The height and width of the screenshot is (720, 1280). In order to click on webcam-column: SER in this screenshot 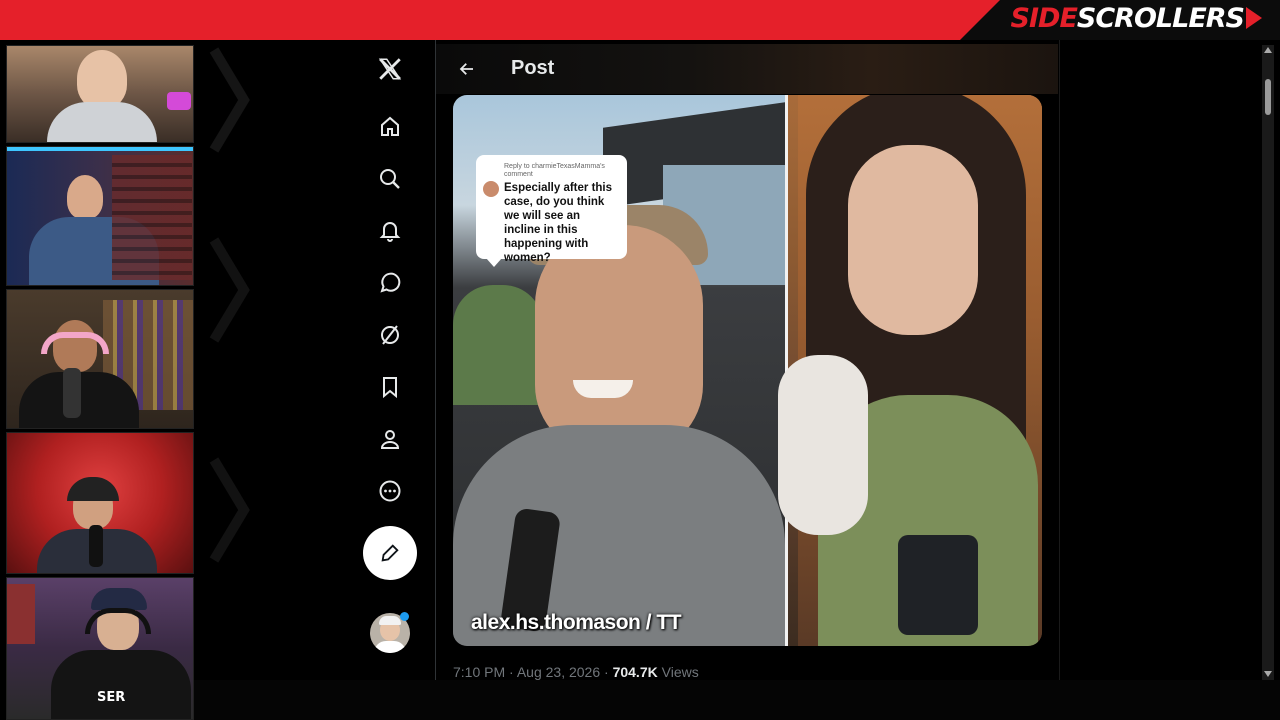, I will do `click(100, 382)`.